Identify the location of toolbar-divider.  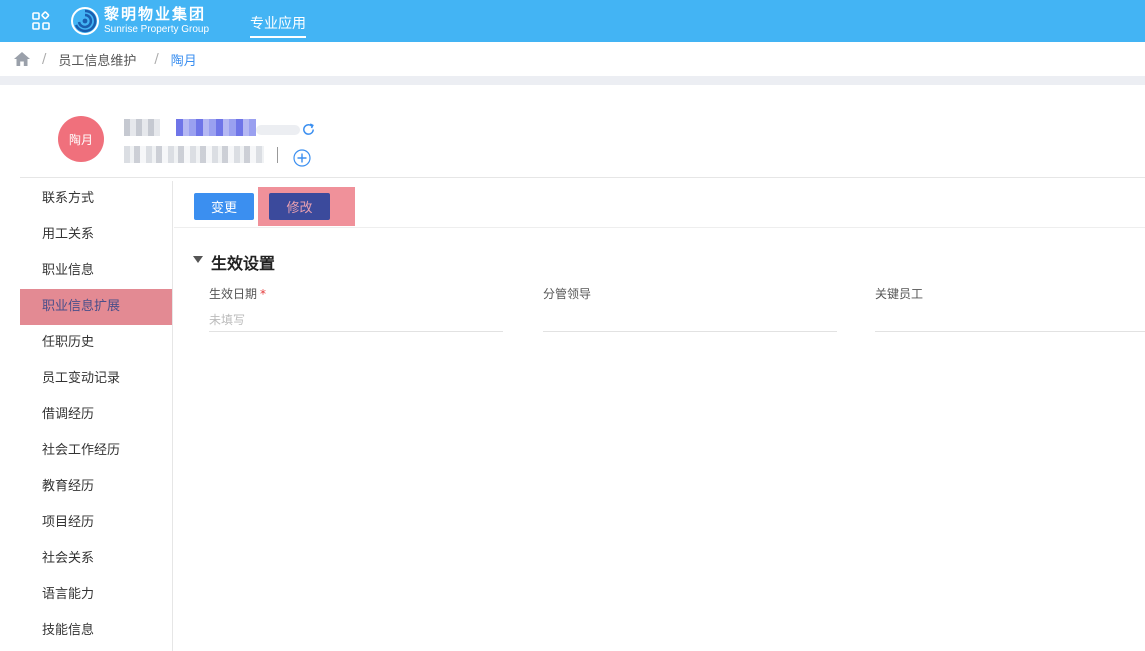
(659, 227).